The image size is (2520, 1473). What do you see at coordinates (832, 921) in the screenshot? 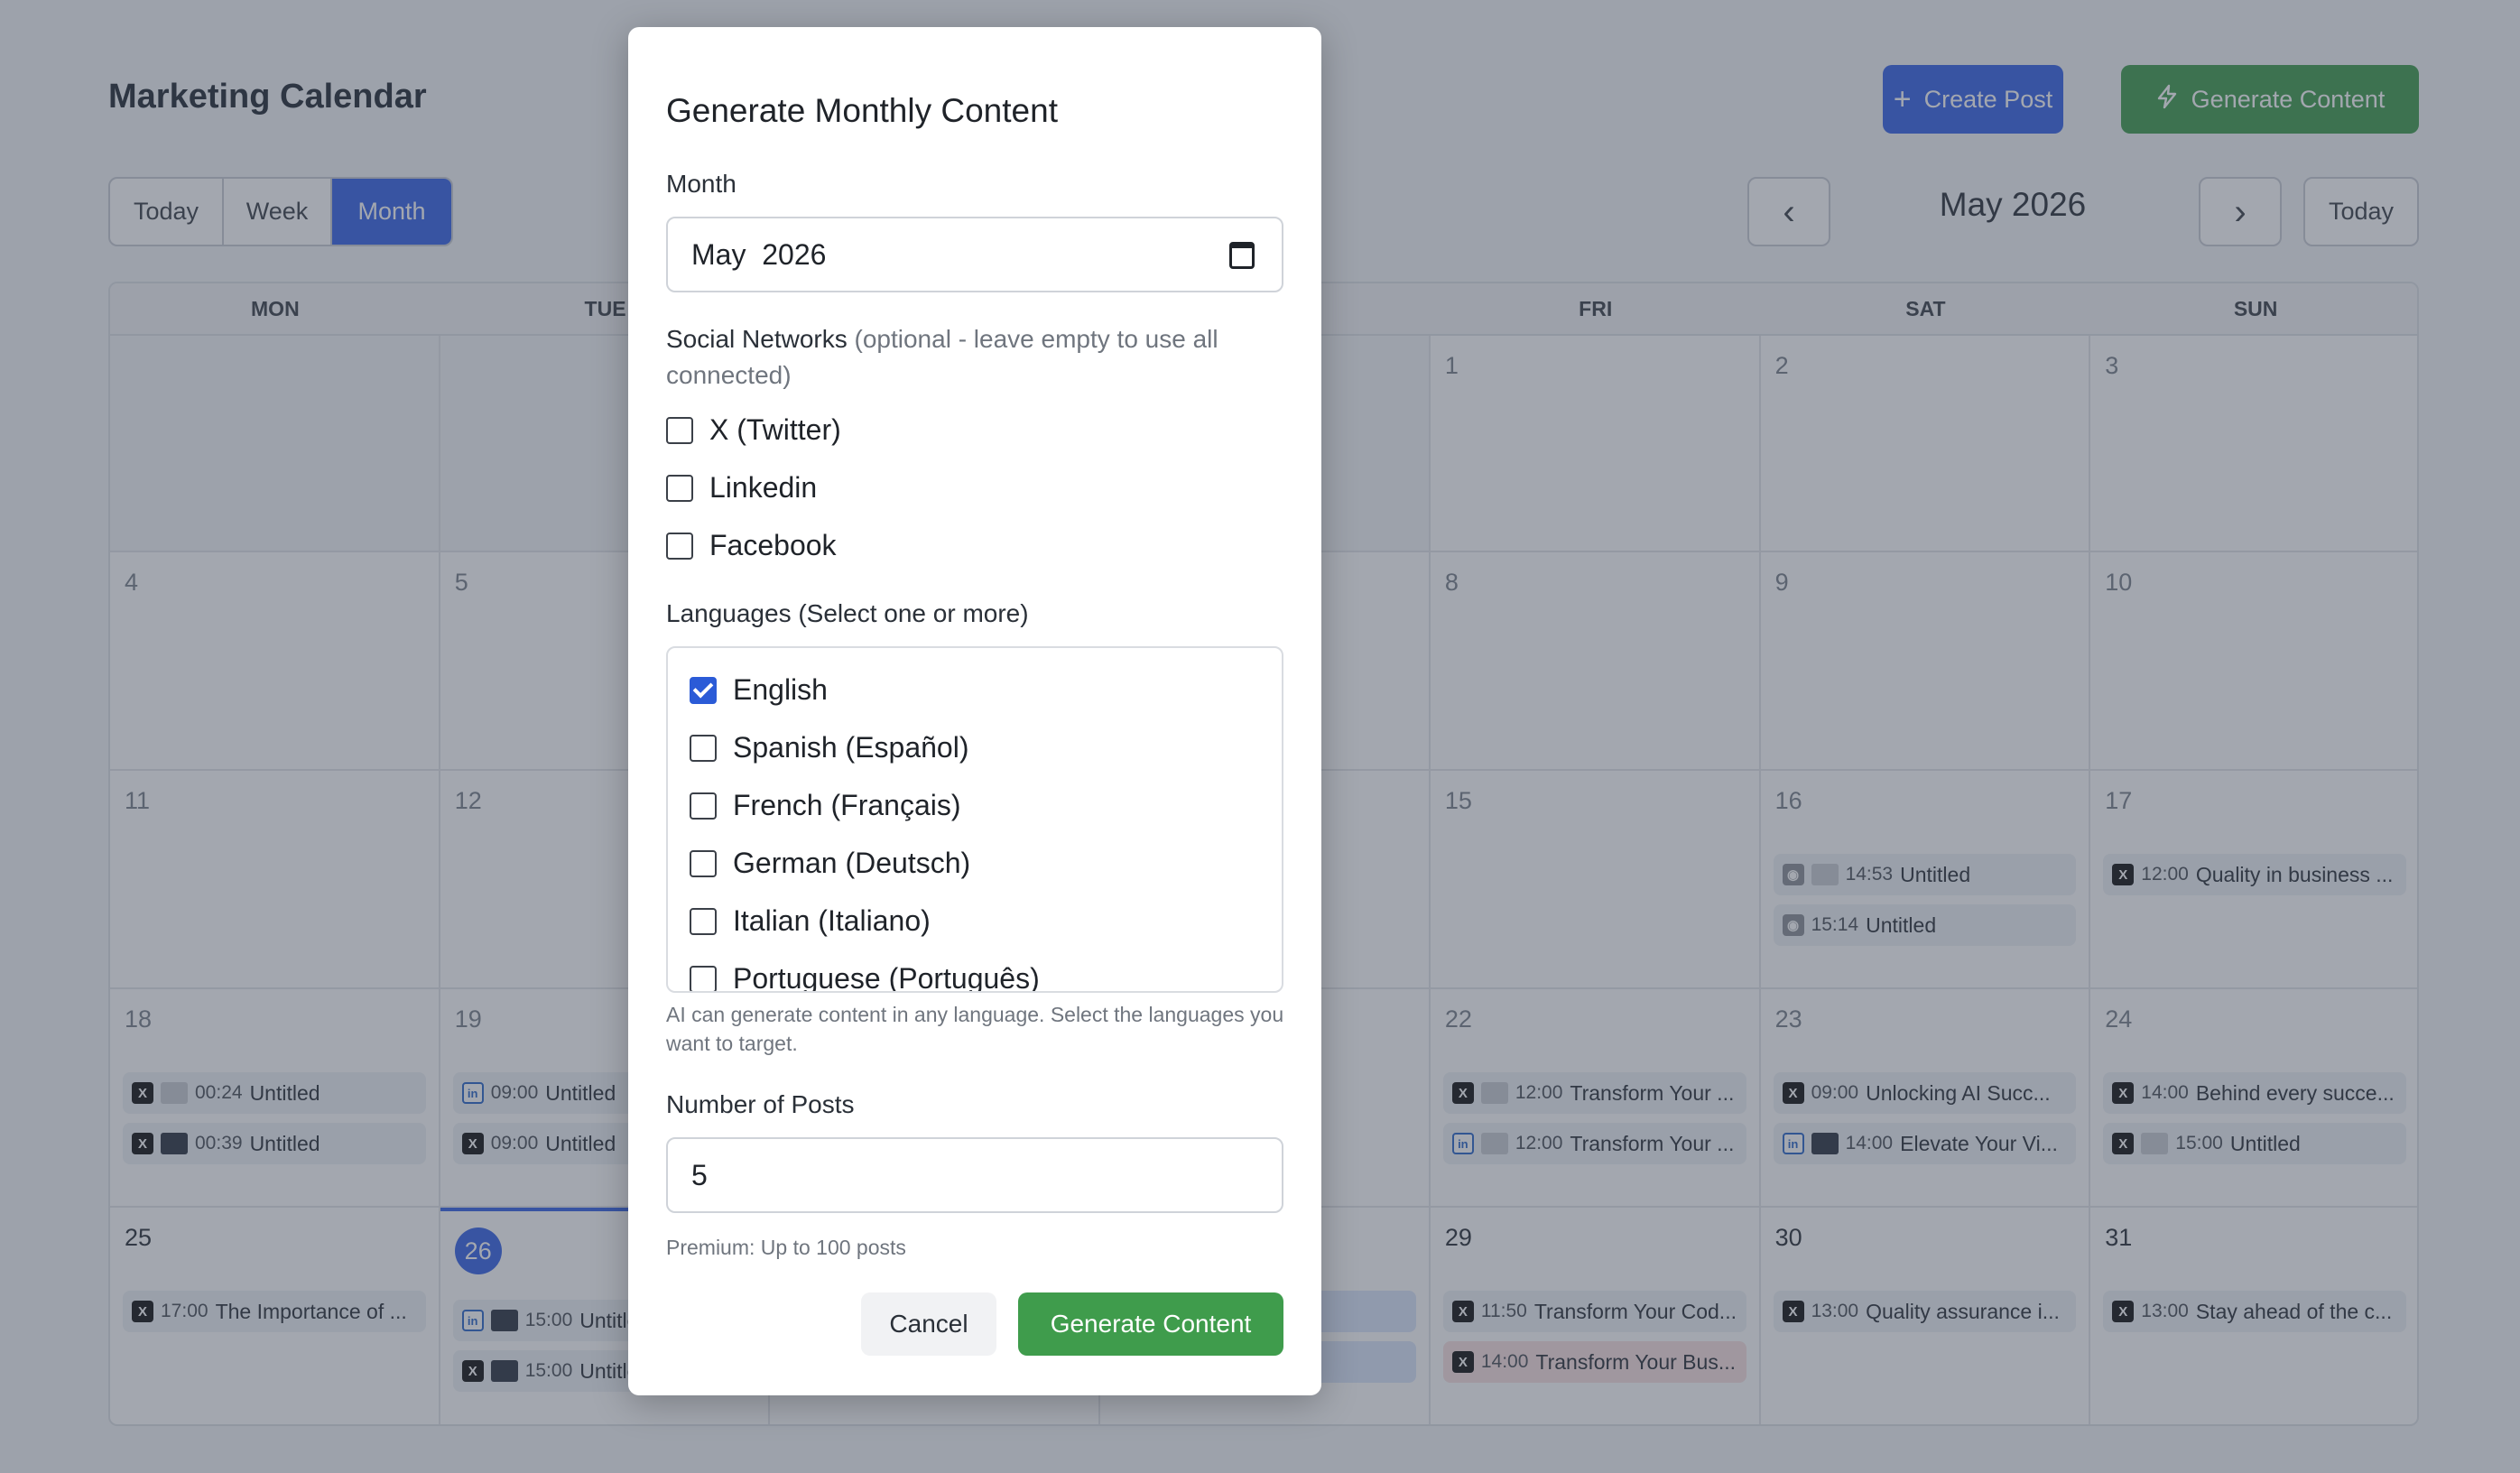
I see `language-label-italian: Italian (Italiano)` at bounding box center [832, 921].